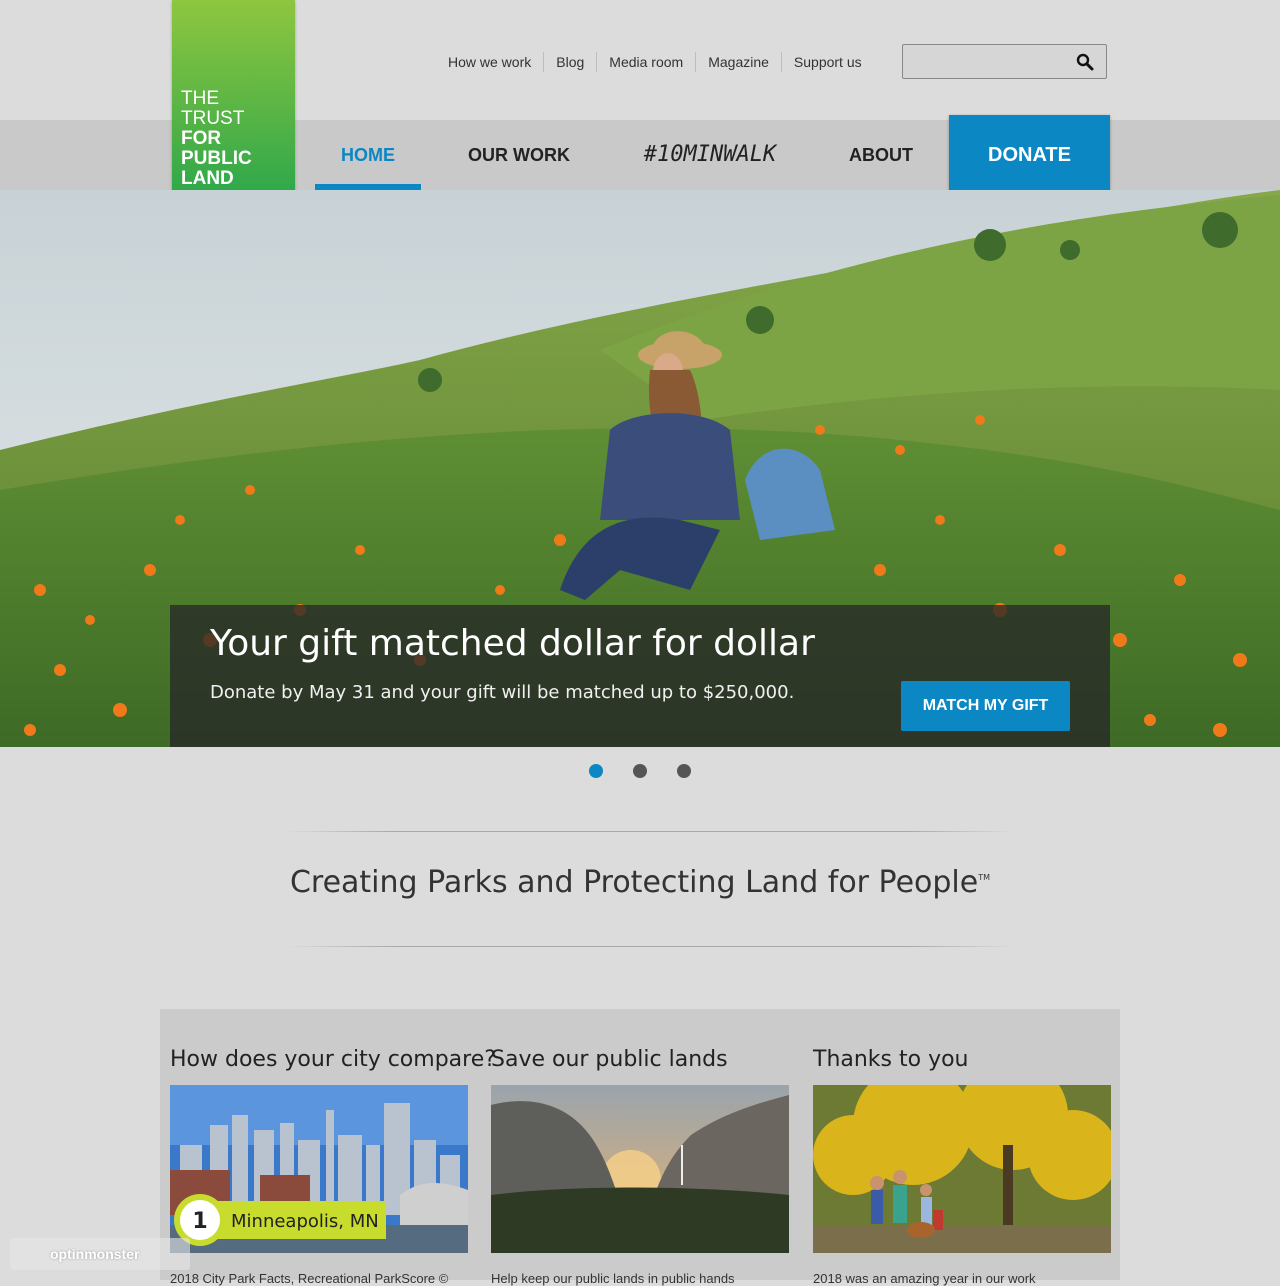 This screenshot has width=1280, height=1286. Describe the element at coordinates (924, 1278) in the screenshot. I see `card-text: 2018 was an amazing year in our work` at that location.